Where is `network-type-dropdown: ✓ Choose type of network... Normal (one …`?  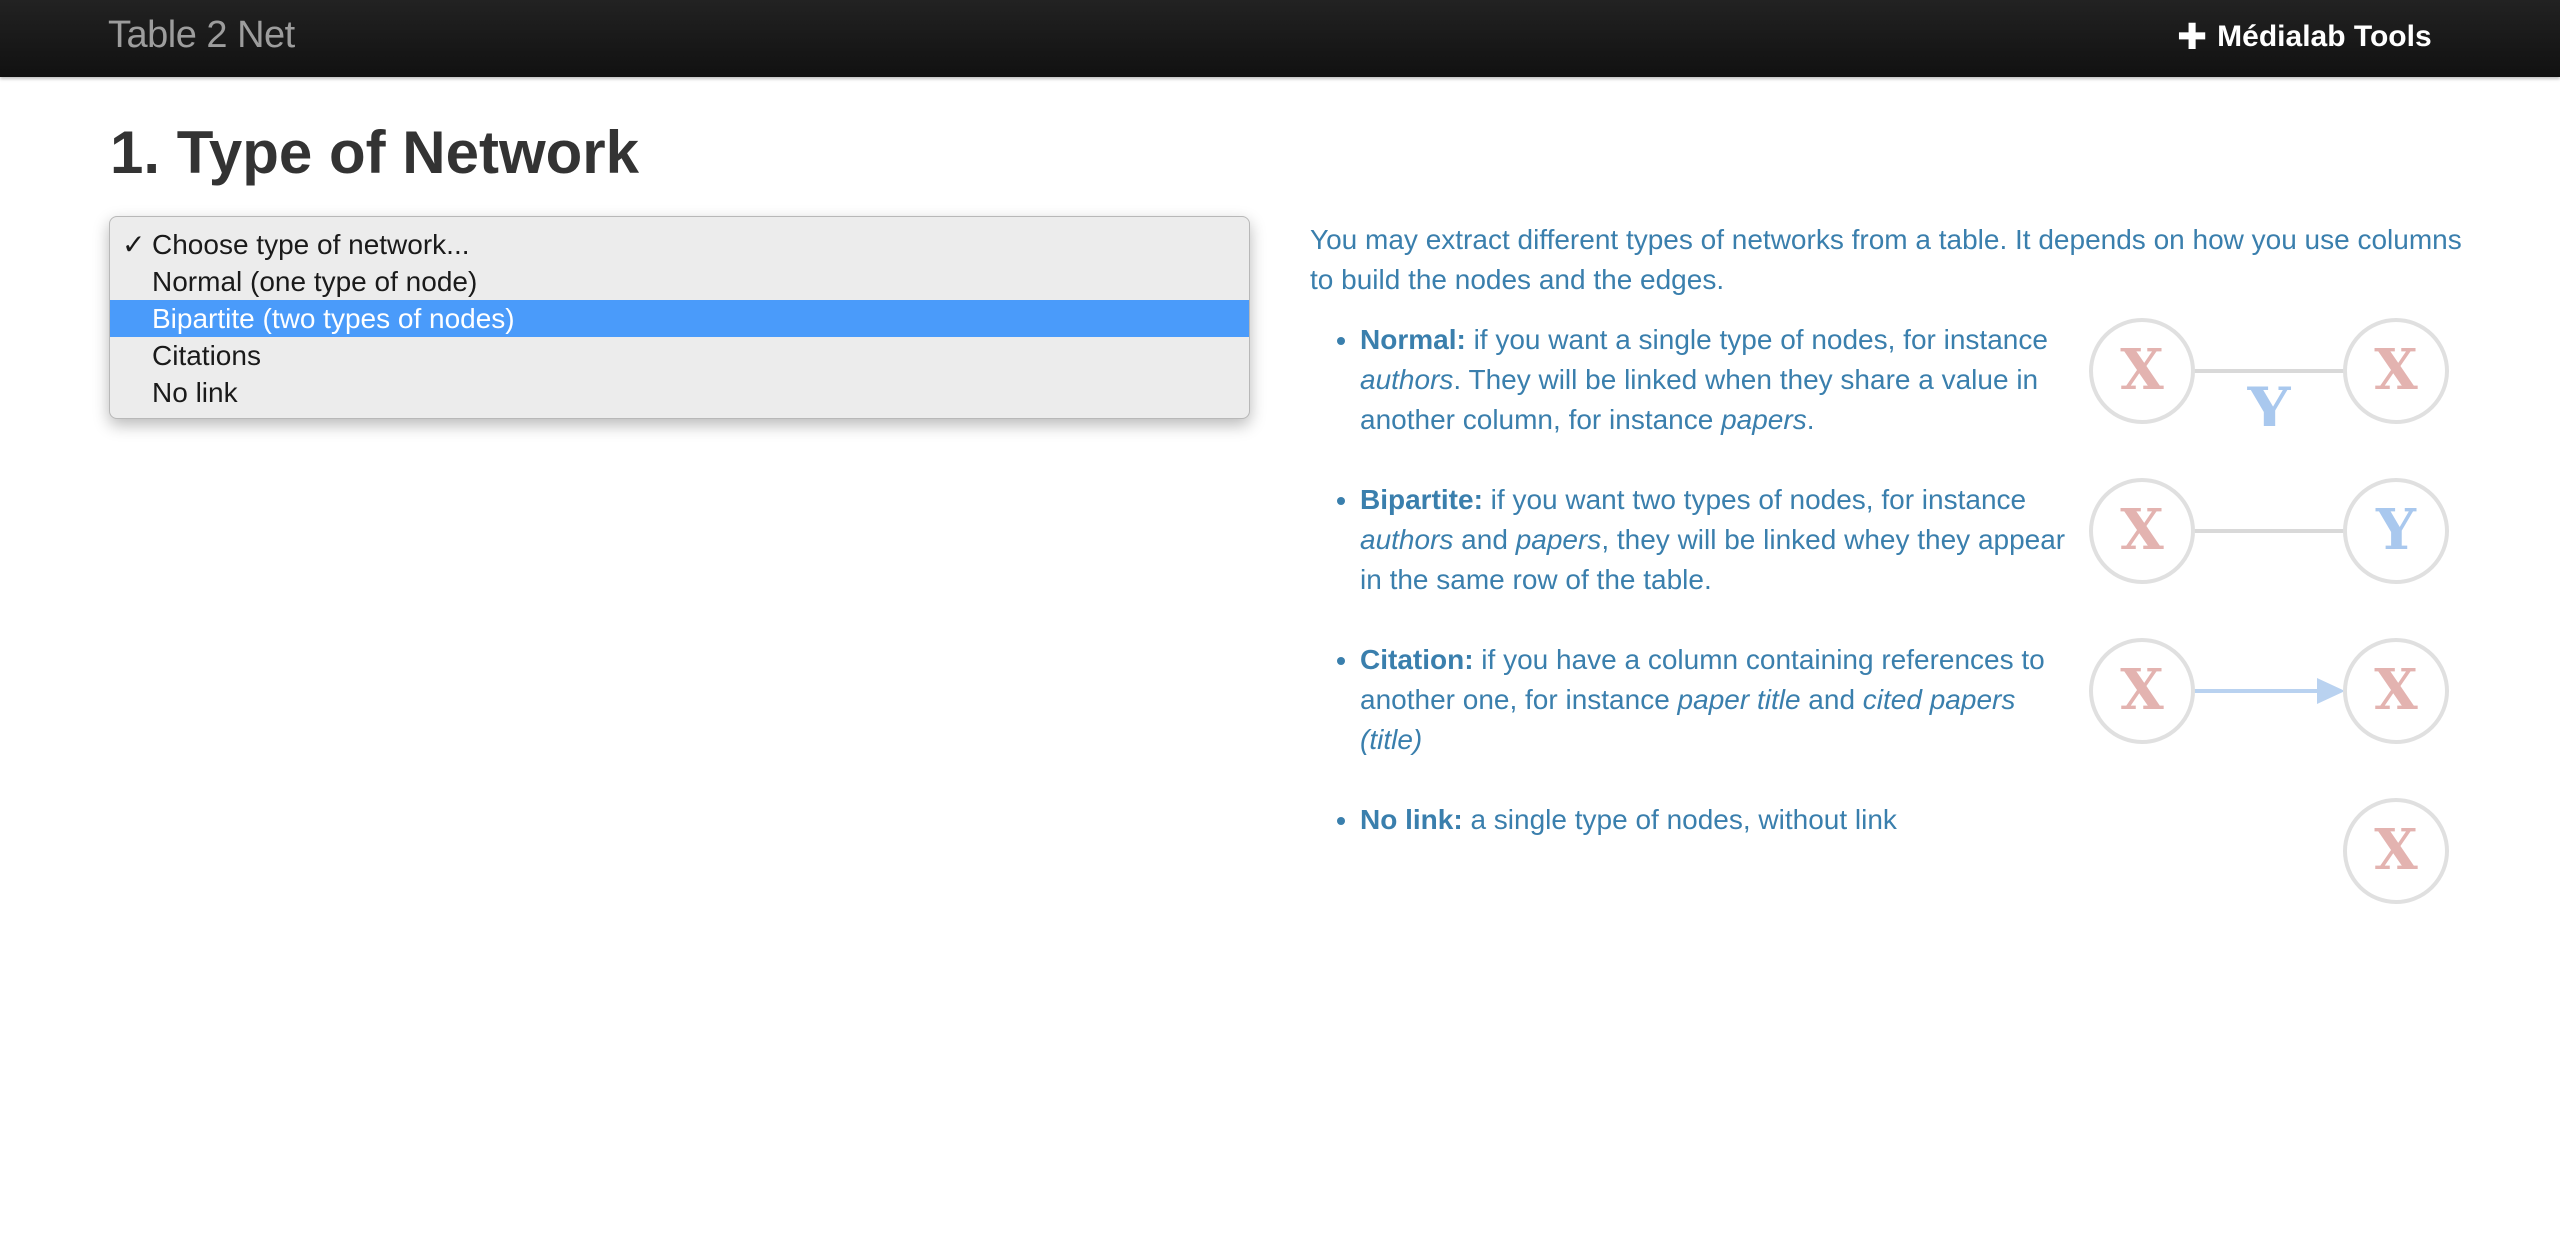 network-type-dropdown: ✓ Choose type of network... Normal (one … is located at coordinates (679, 317).